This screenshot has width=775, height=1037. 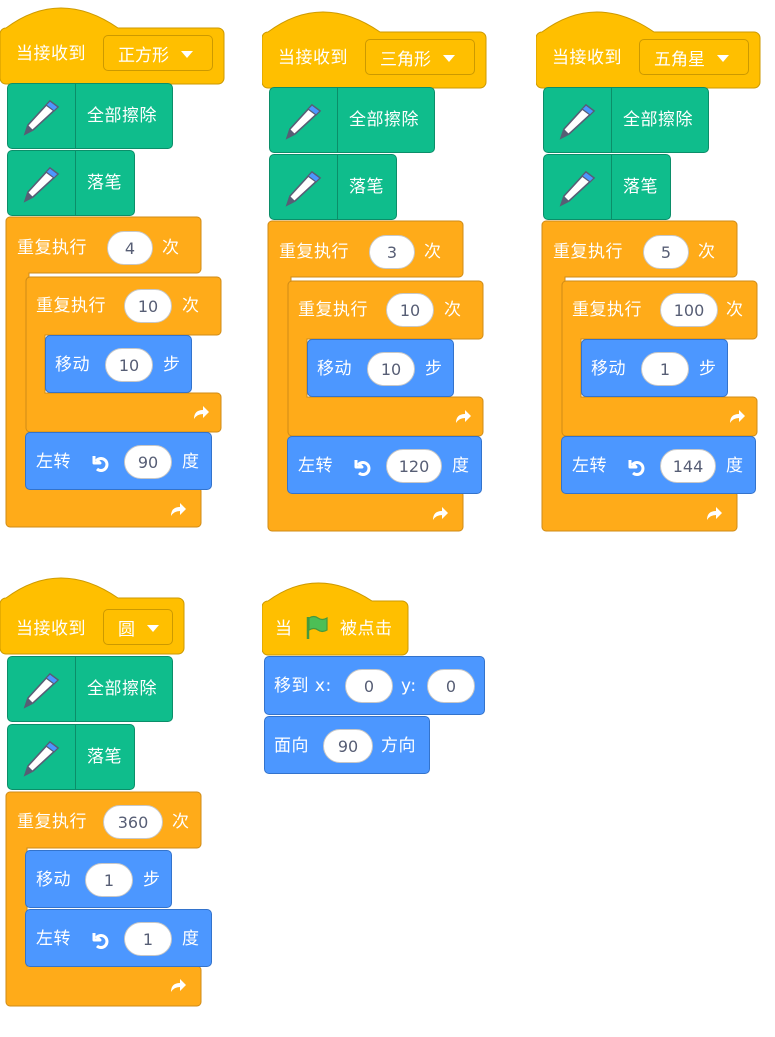 I want to click on message-dropdown: 三角形, so click(x=420, y=57).